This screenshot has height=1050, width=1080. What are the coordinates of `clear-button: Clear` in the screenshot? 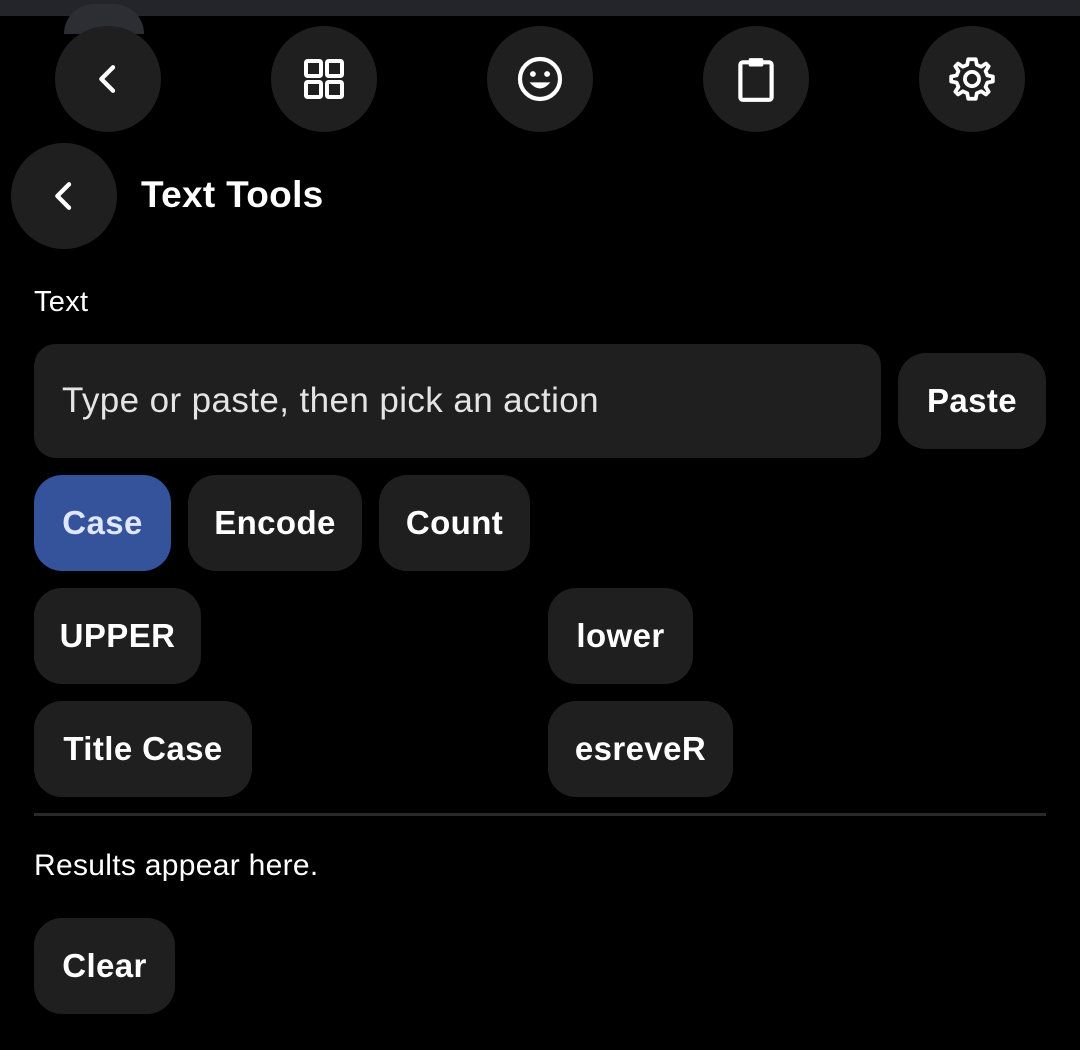 It's located at (104, 966).